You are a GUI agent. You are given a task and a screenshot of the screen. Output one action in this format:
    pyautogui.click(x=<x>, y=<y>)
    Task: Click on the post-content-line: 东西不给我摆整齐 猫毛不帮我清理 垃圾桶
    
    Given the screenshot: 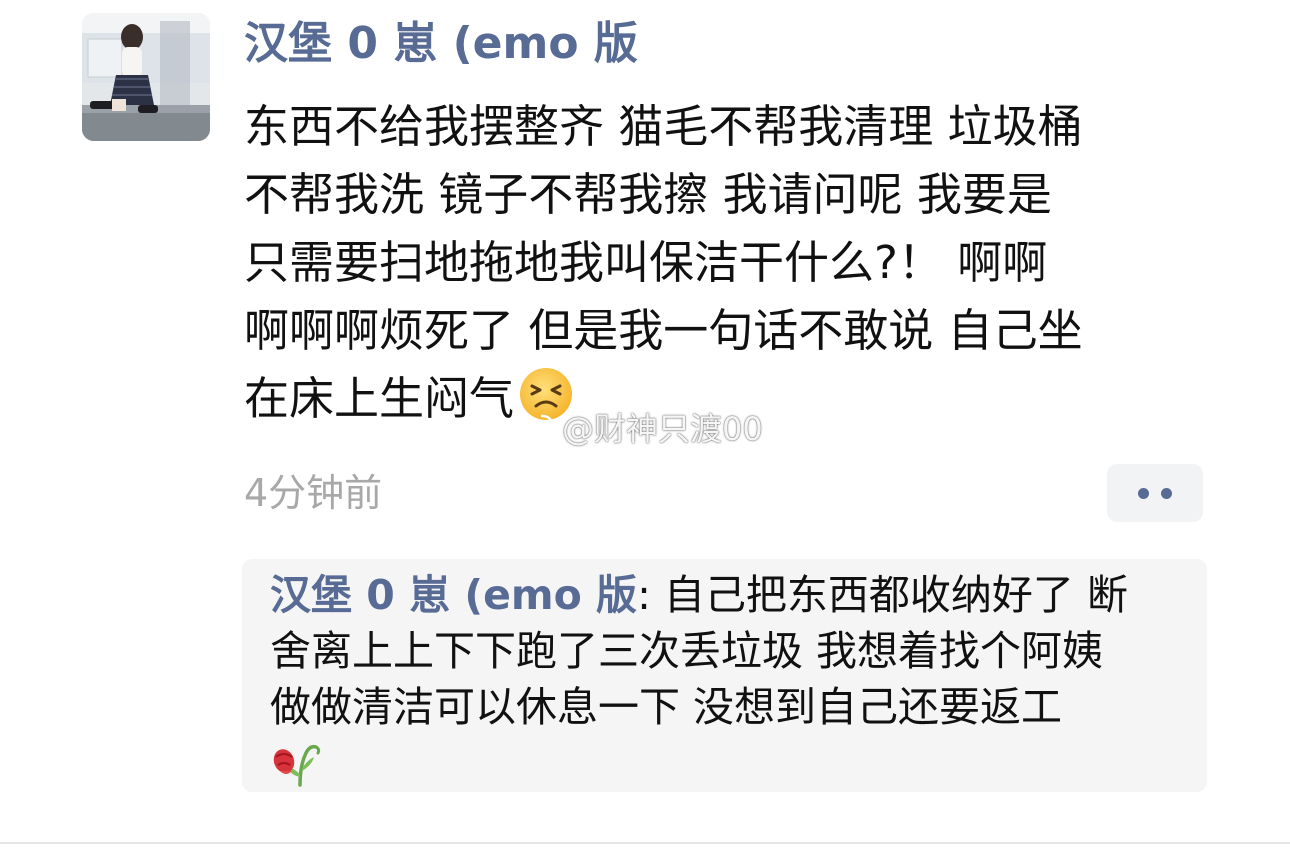 What is the action you would take?
    pyautogui.click(x=663, y=126)
    